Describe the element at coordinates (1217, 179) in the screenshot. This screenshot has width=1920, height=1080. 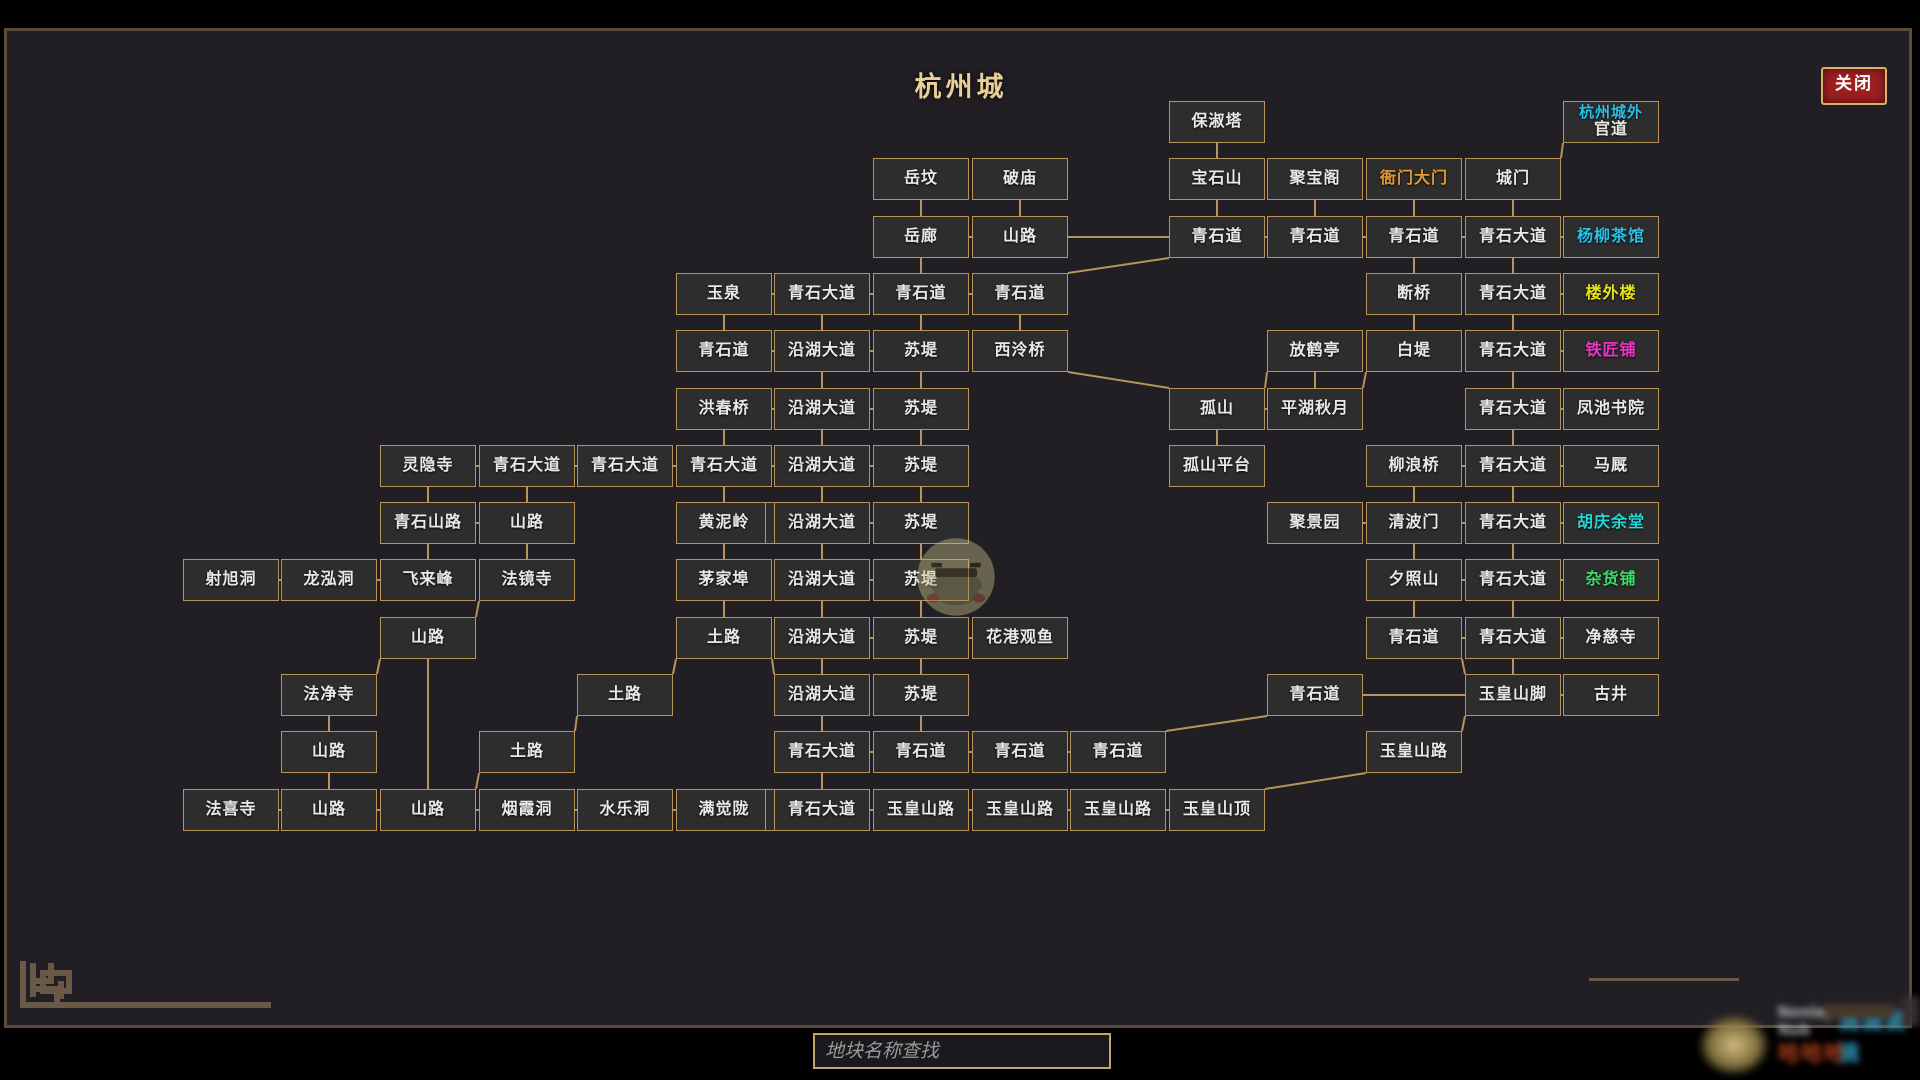
I see `map-node: 宝石山` at that location.